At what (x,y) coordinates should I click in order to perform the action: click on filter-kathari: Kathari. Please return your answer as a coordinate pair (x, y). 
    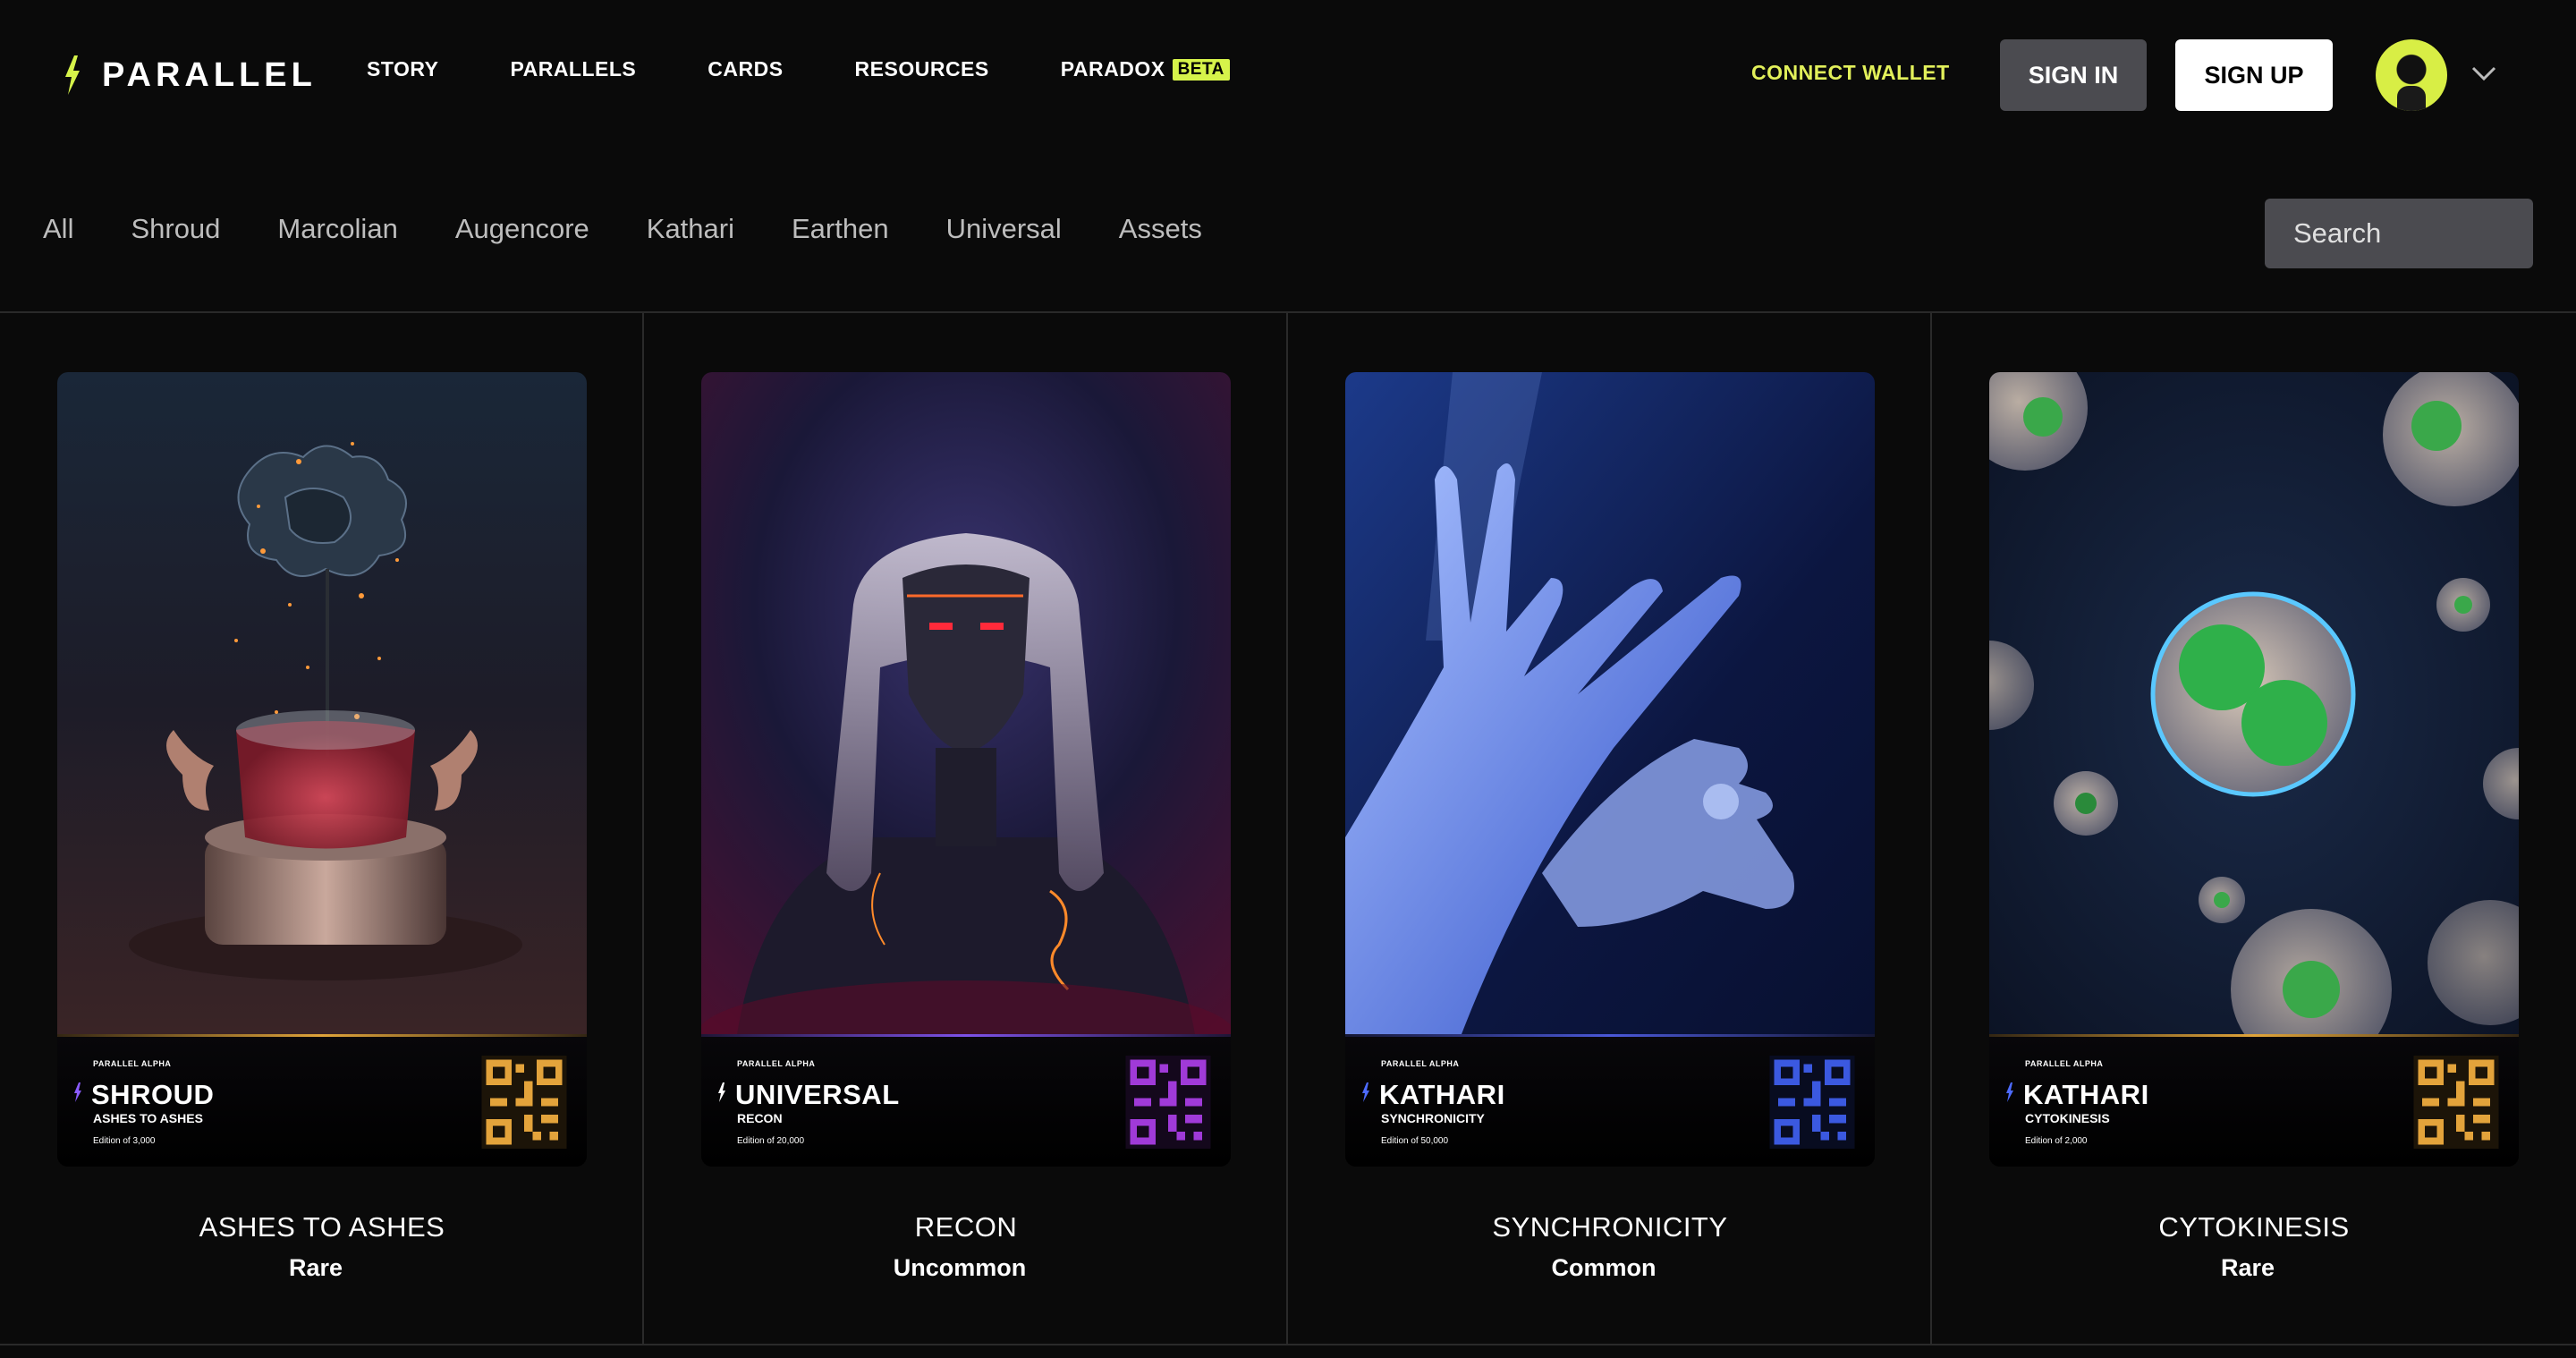
    Looking at the image, I should click on (690, 229).